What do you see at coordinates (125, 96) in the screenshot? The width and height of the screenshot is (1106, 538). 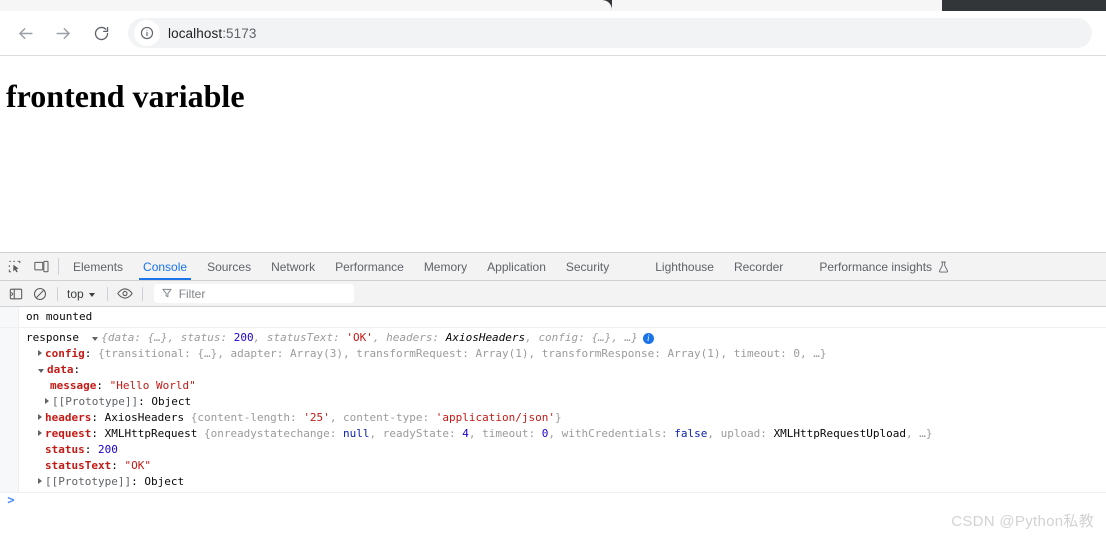 I see `page-title: frontend variable` at bounding box center [125, 96].